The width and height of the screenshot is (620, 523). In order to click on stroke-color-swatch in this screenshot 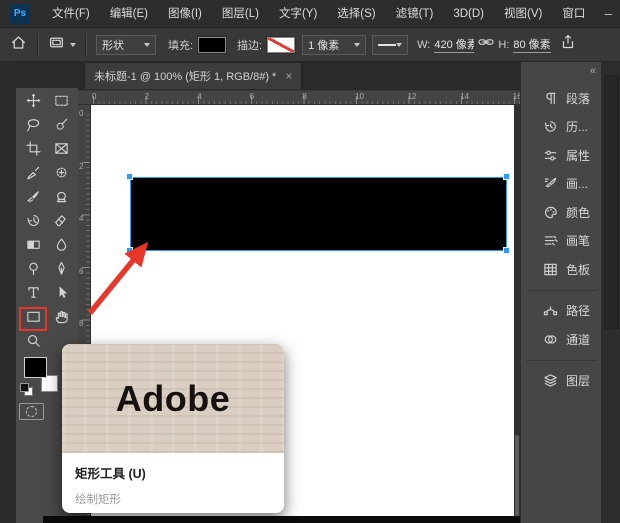, I will do `click(281, 44)`.